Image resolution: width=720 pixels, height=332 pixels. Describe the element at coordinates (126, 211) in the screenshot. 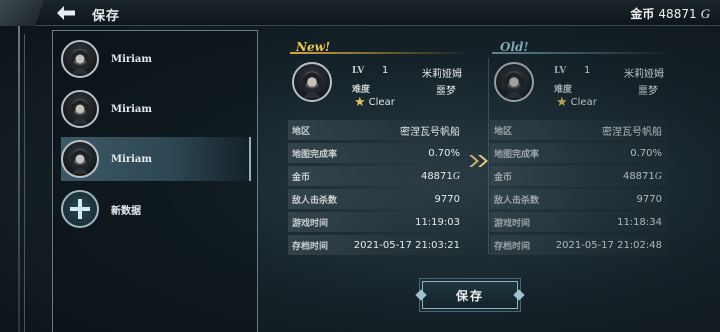

I see `slot-name: 新数据` at that location.